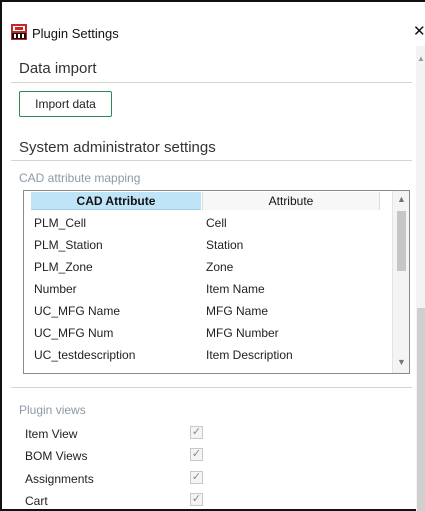 This screenshot has height=511, width=425. Describe the element at coordinates (196, 499) in the screenshot. I see `cart-checkbox: ✓` at that location.